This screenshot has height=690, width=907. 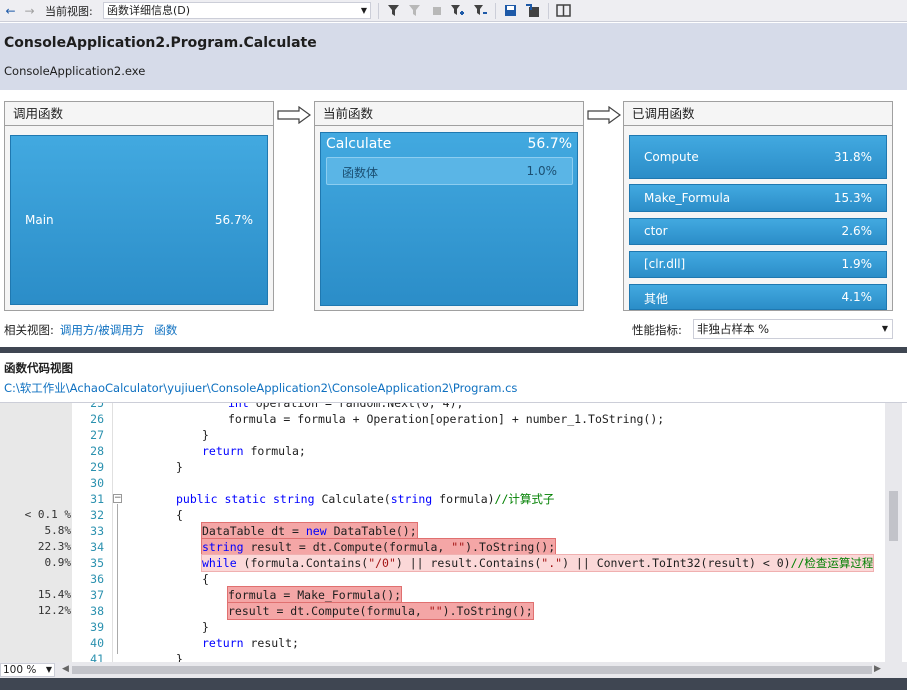 I want to click on stop-icon, so click(x=436, y=10).